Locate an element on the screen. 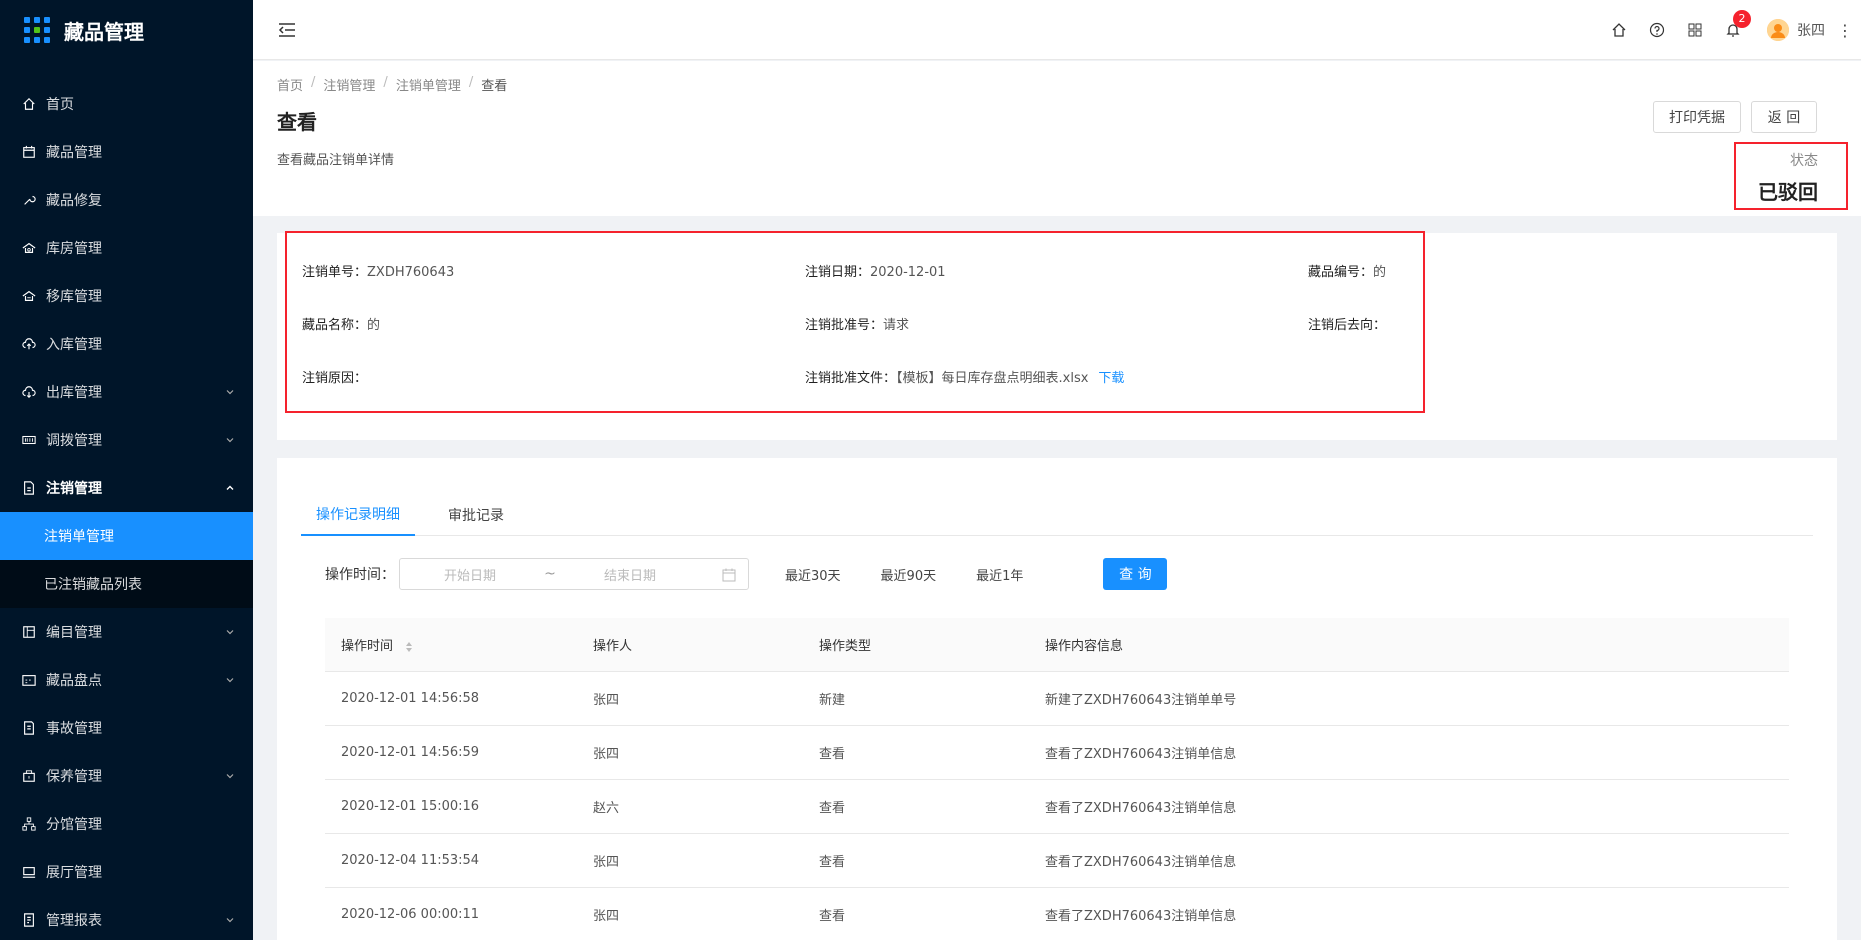  sidebar-item-branches: 分馆管理 is located at coordinates (126, 824).